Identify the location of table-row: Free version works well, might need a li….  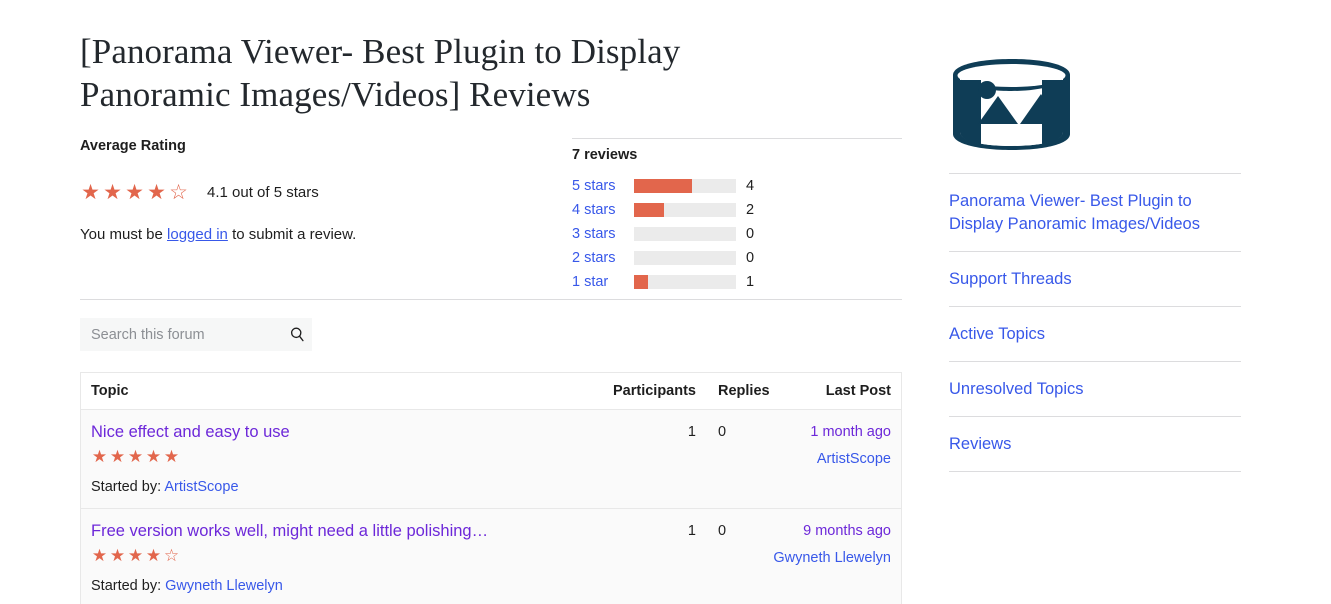
(491, 556).